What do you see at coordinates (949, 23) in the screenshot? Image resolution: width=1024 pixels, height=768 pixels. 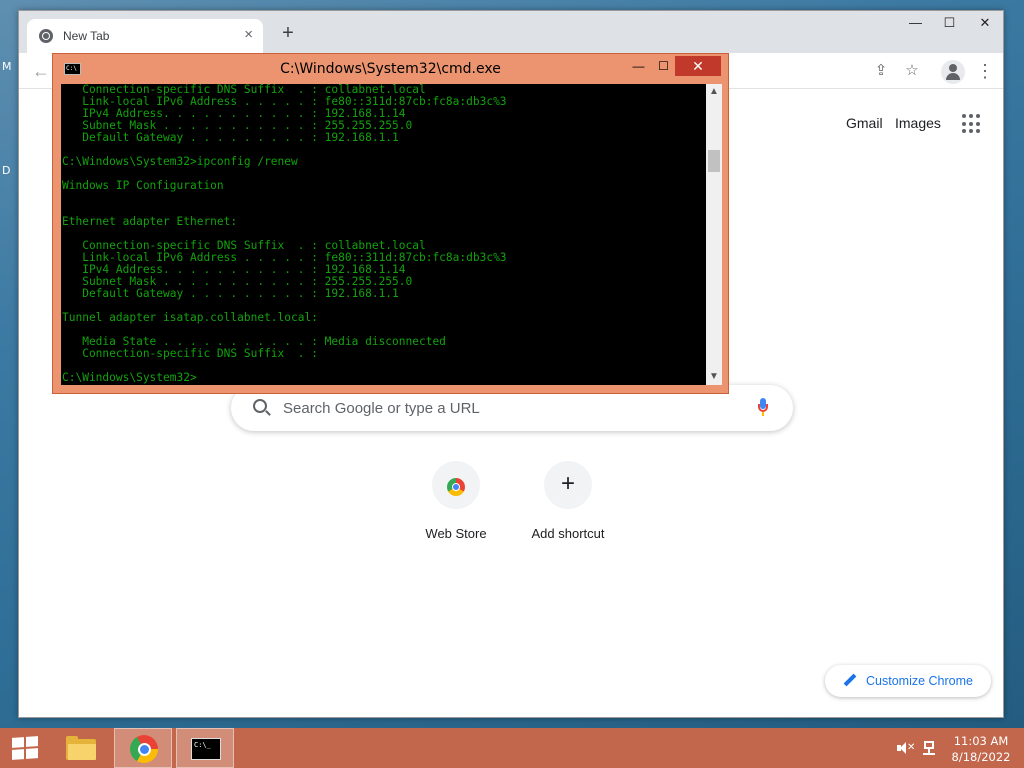 I see `maximize-button: ☐` at bounding box center [949, 23].